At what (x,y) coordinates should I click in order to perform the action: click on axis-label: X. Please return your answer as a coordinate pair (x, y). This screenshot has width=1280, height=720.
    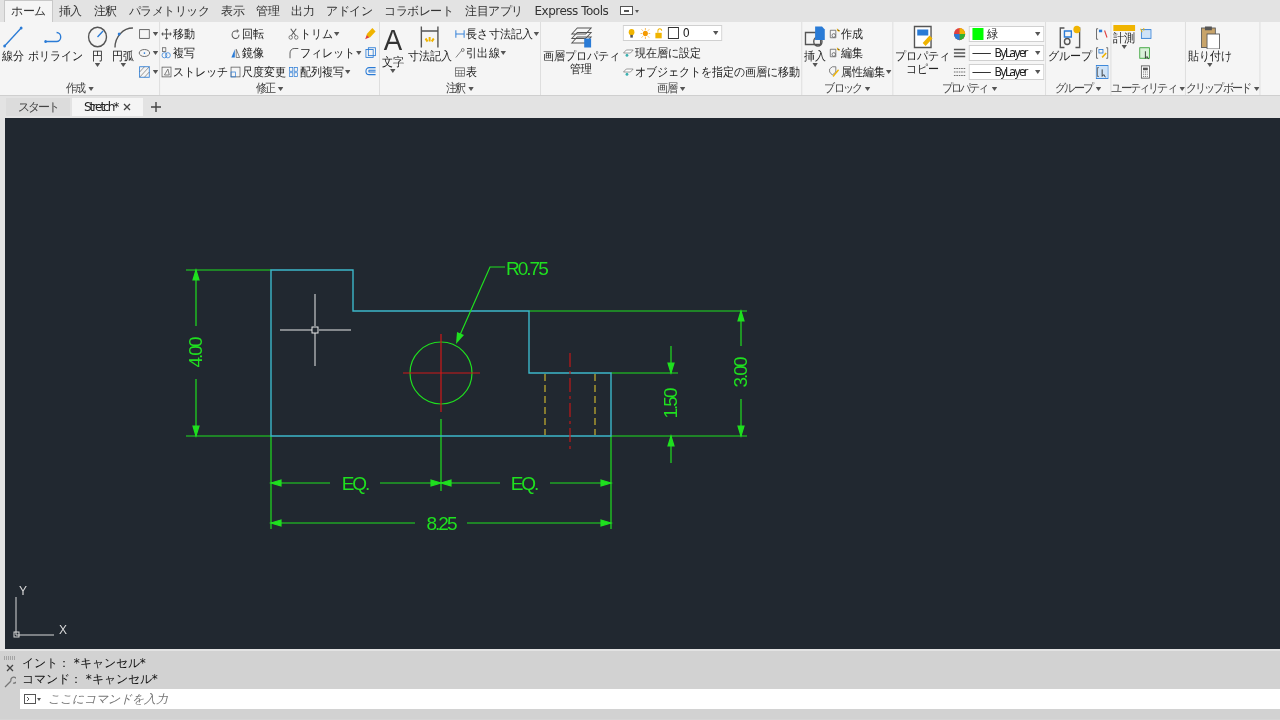
    Looking at the image, I should click on (62, 630).